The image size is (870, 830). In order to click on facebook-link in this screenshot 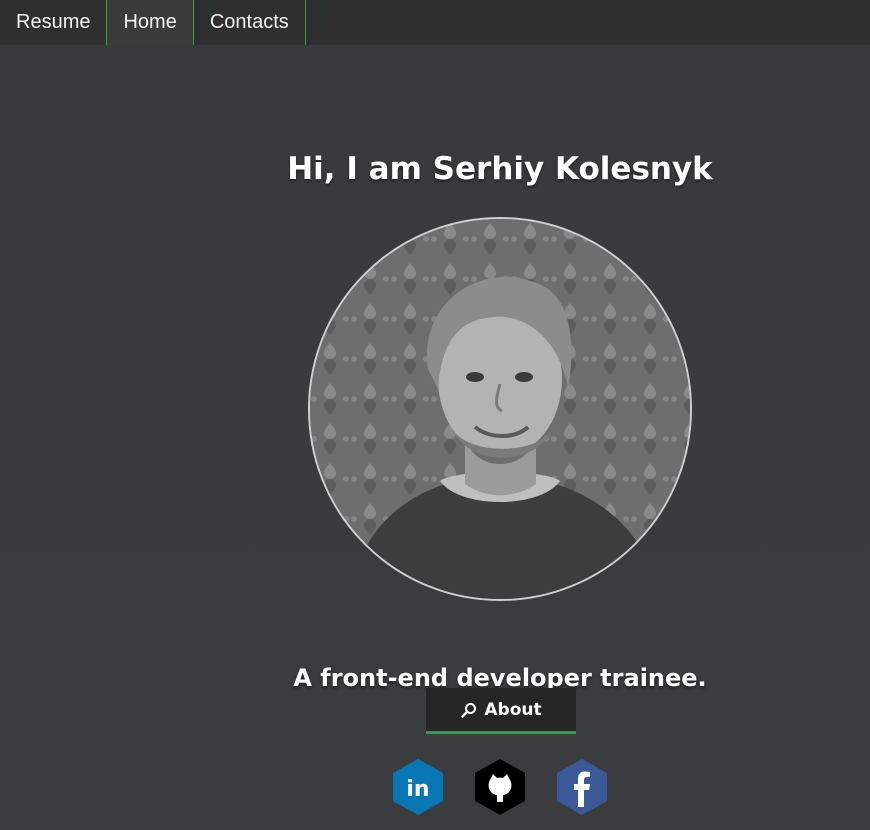, I will do `click(582, 787)`.